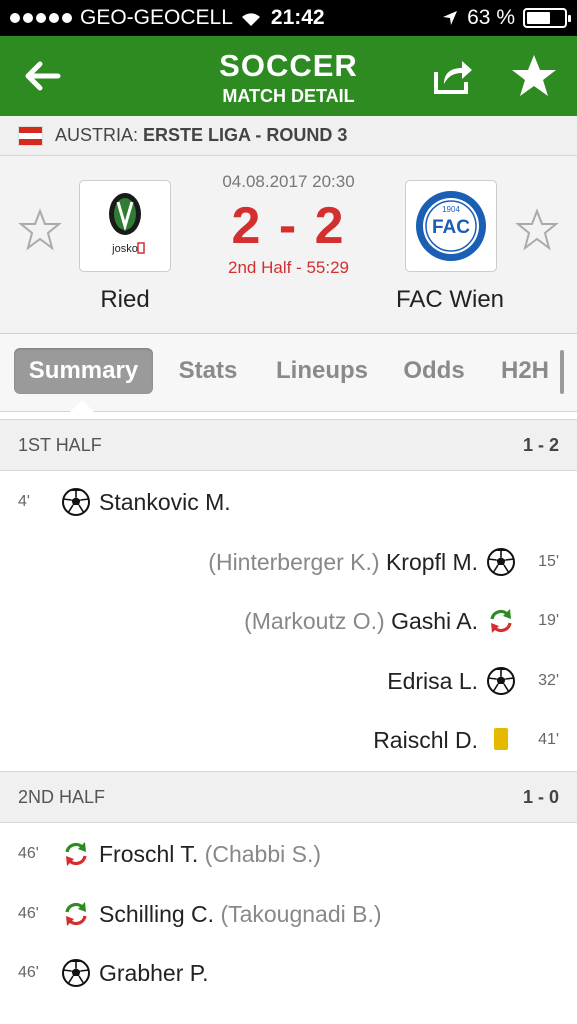 The width and height of the screenshot is (577, 1024). What do you see at coordinates (314, 621) in the screenshot?
I see `assist-or-sub-name: (Markoutz O.)` at bounding box center [314, 621].